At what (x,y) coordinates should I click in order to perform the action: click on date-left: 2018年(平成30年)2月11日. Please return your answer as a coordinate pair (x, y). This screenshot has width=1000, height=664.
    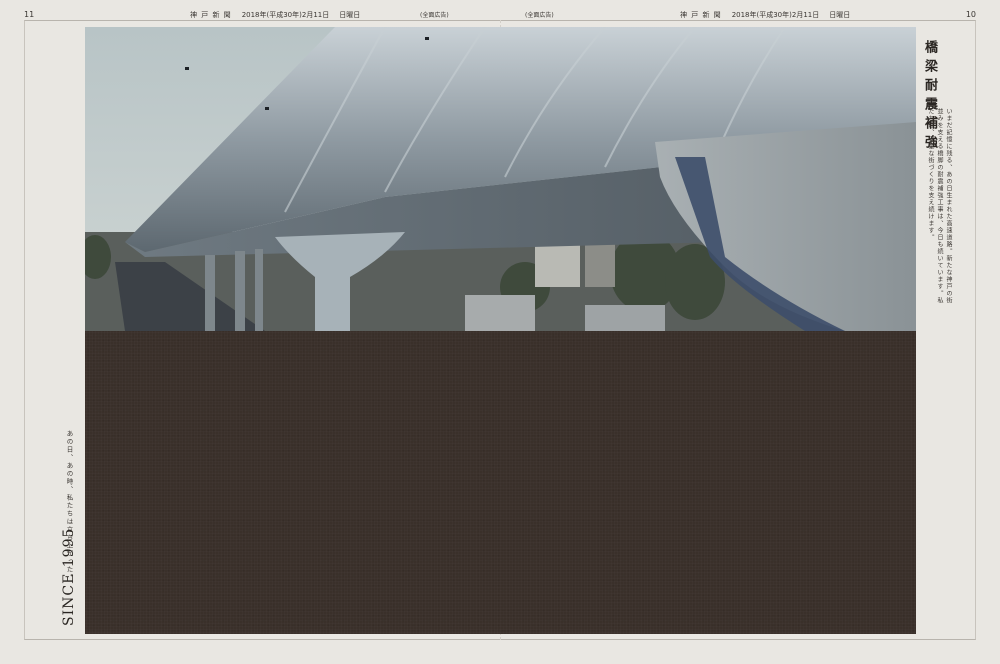
    Looking at the image, I should click on (285, 15).